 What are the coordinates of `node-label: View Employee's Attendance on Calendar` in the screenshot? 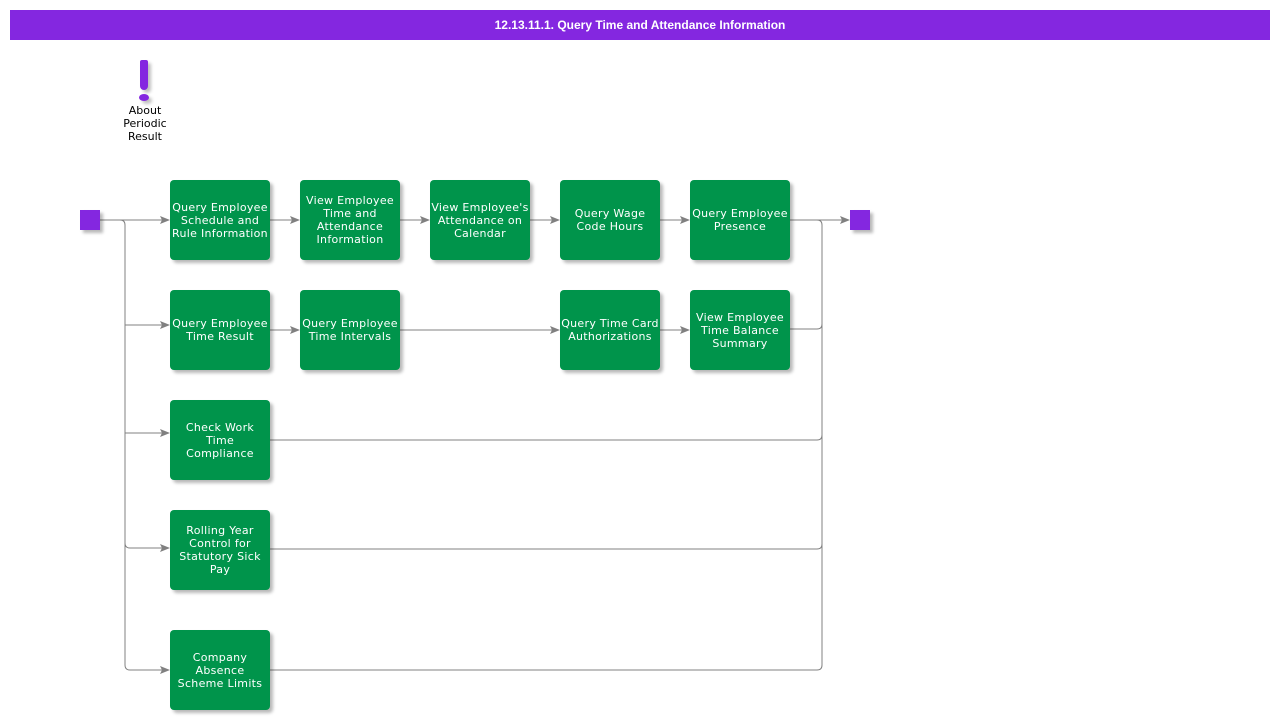 It's located at (480, 220).